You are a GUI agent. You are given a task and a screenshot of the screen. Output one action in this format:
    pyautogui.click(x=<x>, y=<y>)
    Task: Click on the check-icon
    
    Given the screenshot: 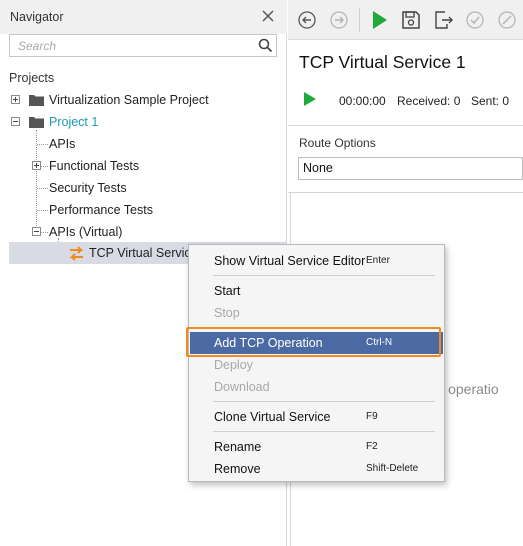 What is the action you would take?
    pyautogui.click(x=475, y=20)
    